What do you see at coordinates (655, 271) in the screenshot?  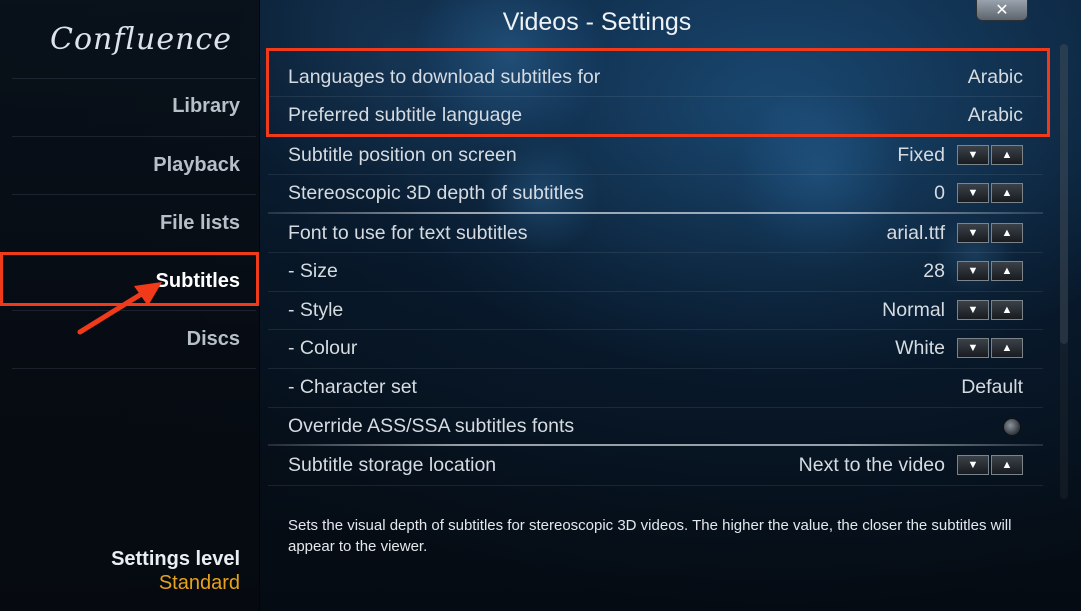 I see `setting-row-font-size: - Size 28 ▼ ▲` at bounding box center [655, 271].